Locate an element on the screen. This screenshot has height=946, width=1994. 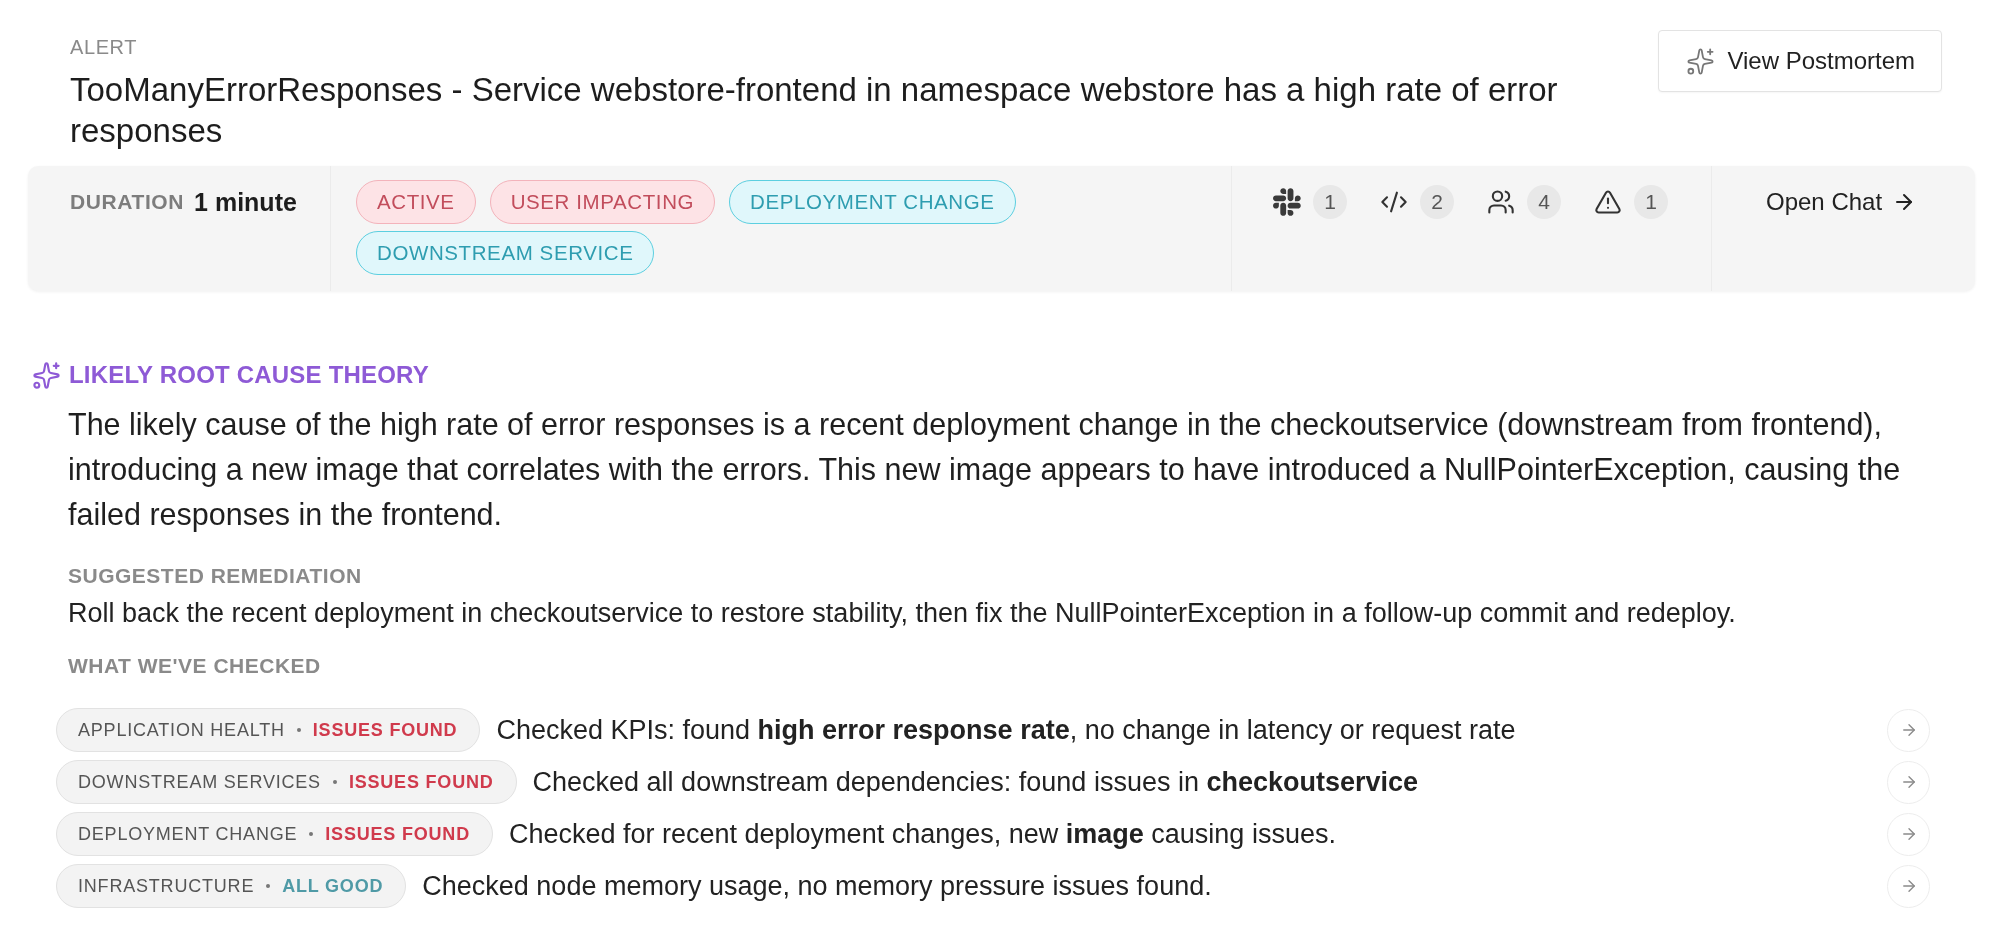
check-status: ALL GOOD is located at coordinates (333, 886).